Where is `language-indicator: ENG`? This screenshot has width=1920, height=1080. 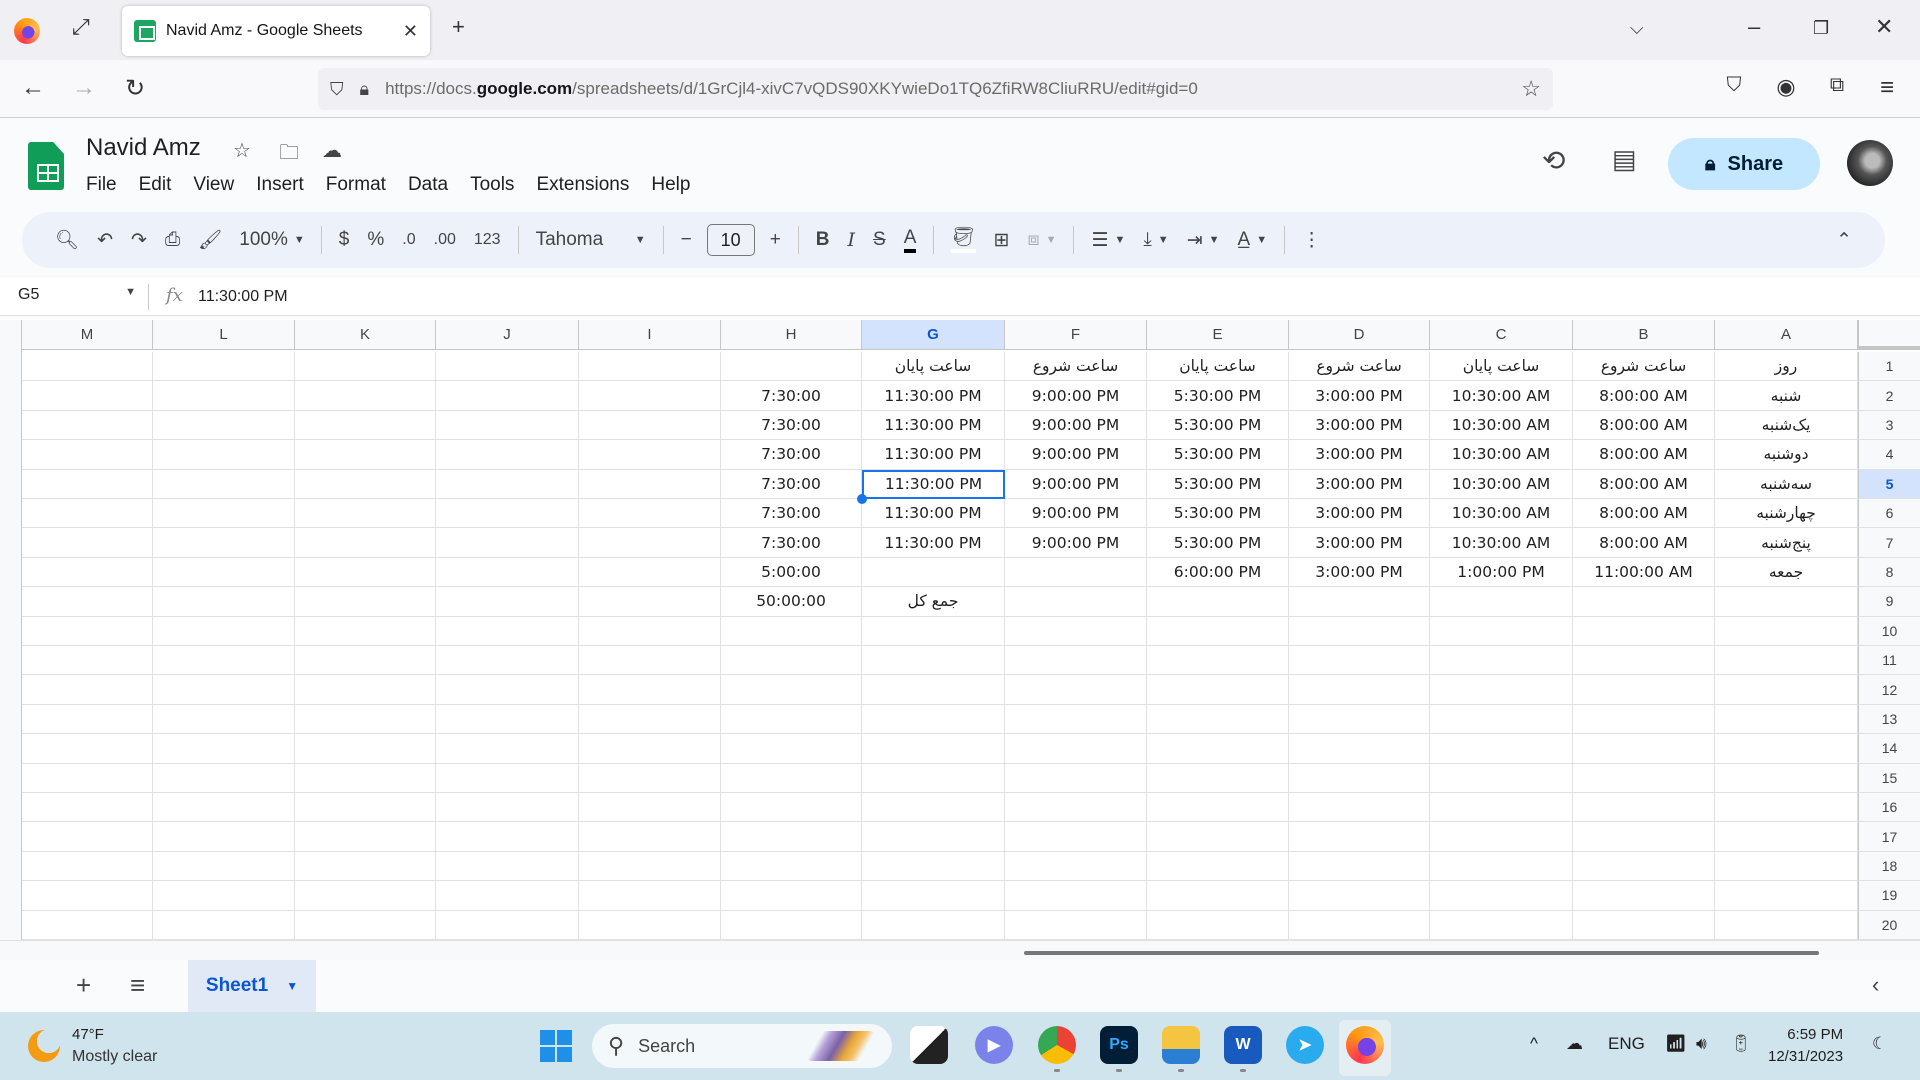 language-indicator: ENG is located at coordinates (1626, 1044).